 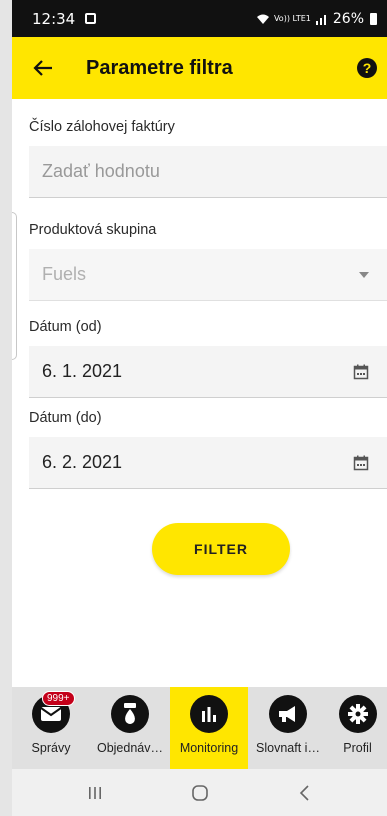 What do you see at coordinates (305, 793) in the screenshot?
I see `back-icon` at bounding box center [305, 793].